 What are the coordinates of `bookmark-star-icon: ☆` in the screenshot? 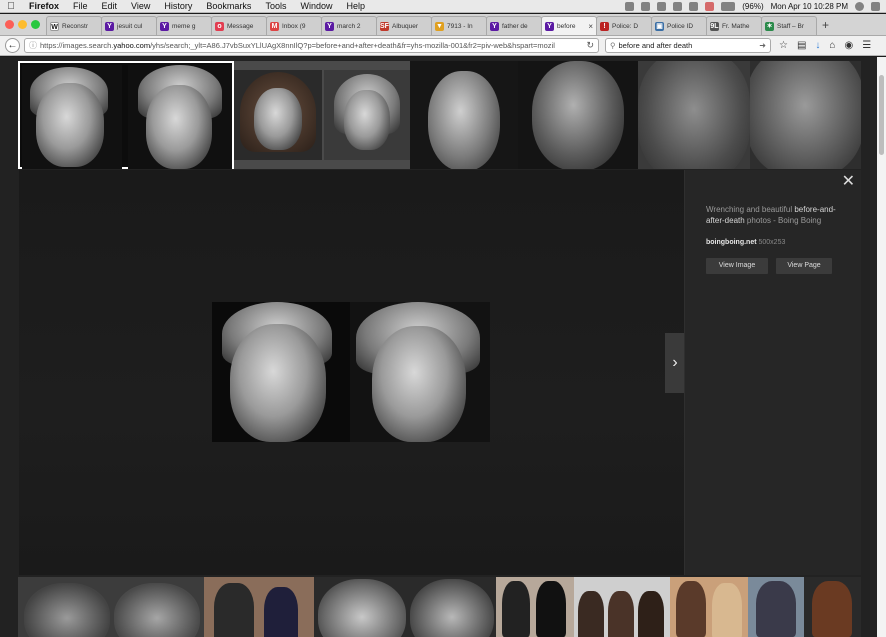 It's located at (783, 45).